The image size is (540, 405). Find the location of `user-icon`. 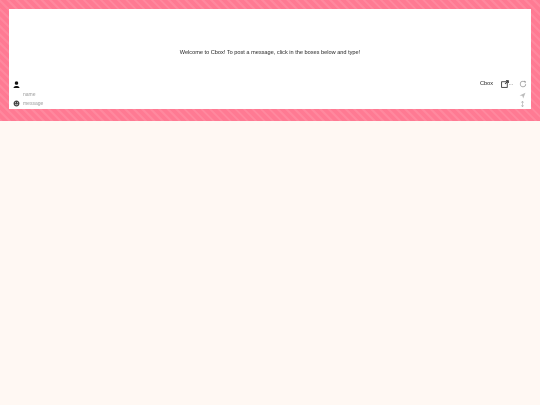

user-icon is located at coordinates (16, 84).